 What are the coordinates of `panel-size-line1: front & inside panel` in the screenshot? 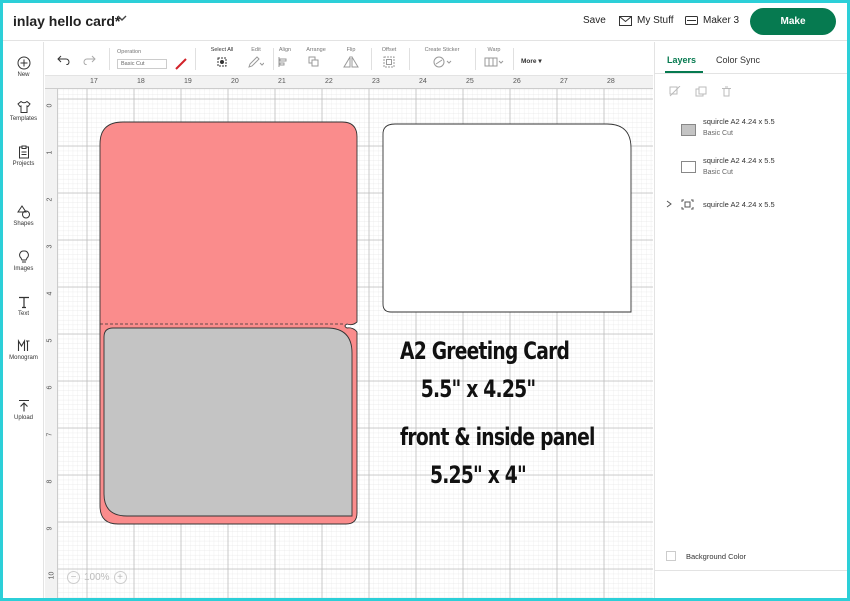 It's located at (497, 437).